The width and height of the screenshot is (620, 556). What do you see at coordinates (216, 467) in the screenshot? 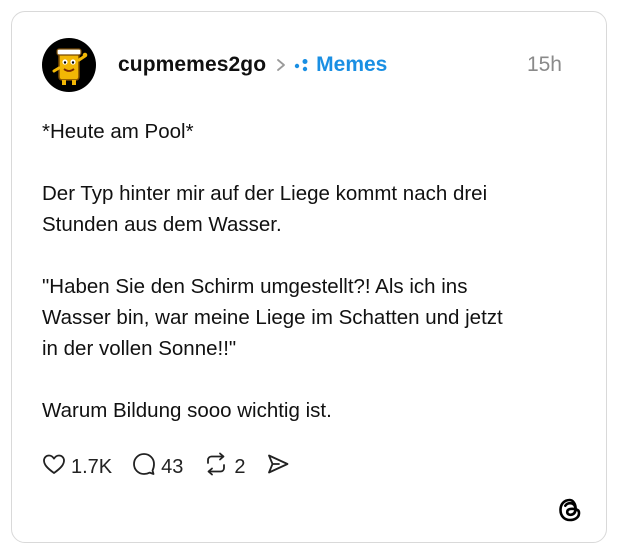
I see `repost-icon` at bounding box center [216, 467].